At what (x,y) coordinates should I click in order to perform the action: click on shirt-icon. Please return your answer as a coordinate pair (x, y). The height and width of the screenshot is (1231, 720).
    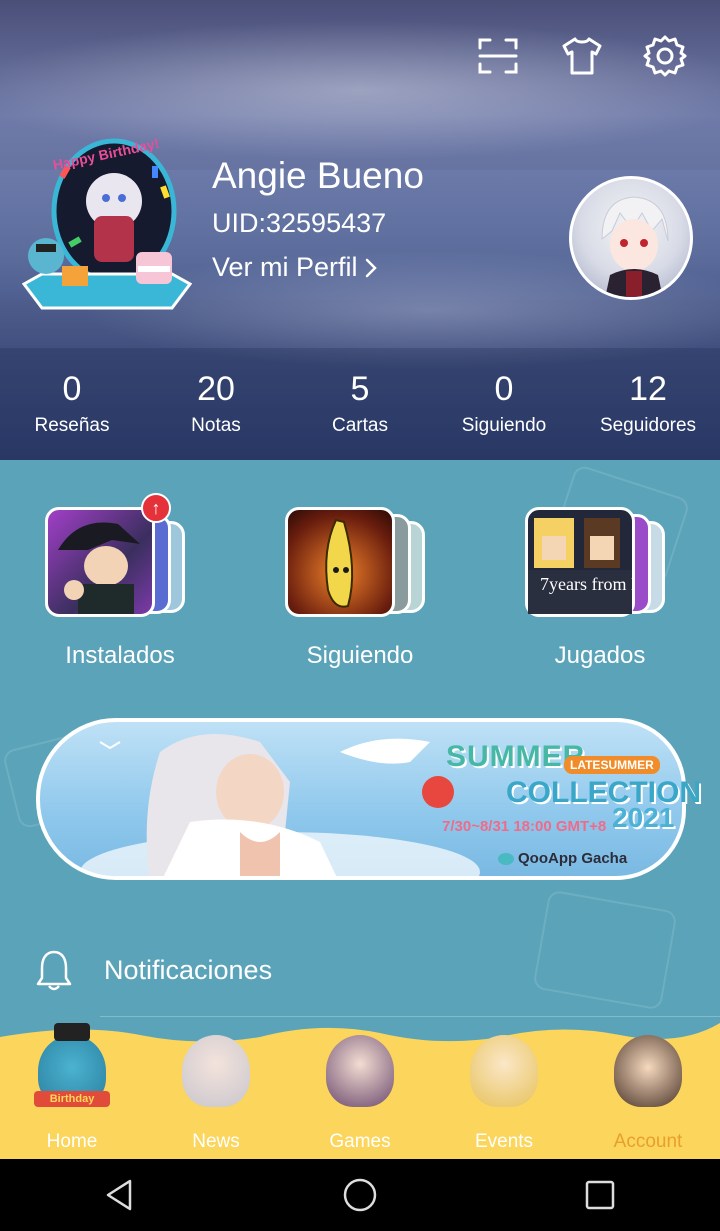
    Looking at the image, I should click on (582, 56).